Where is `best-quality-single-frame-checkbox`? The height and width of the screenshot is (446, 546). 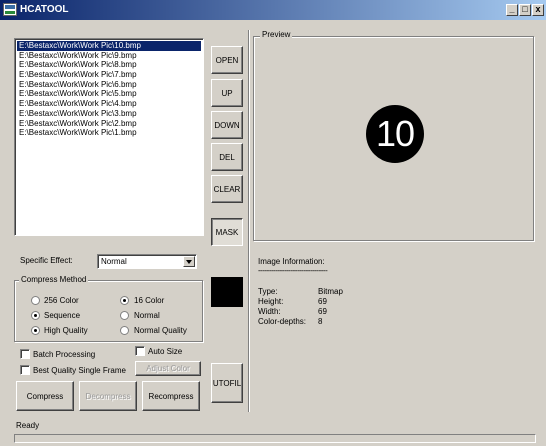
best-quality-single-frame-checkbox is located at coordinates (25, 370).